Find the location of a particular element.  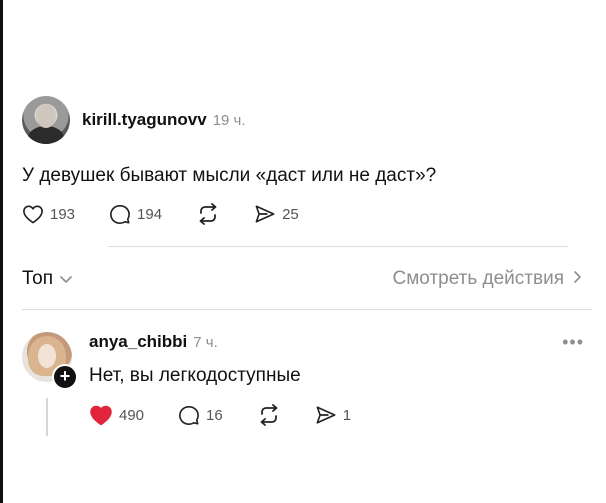

post-time: 19 ч. is located at coordinates (229, 120).